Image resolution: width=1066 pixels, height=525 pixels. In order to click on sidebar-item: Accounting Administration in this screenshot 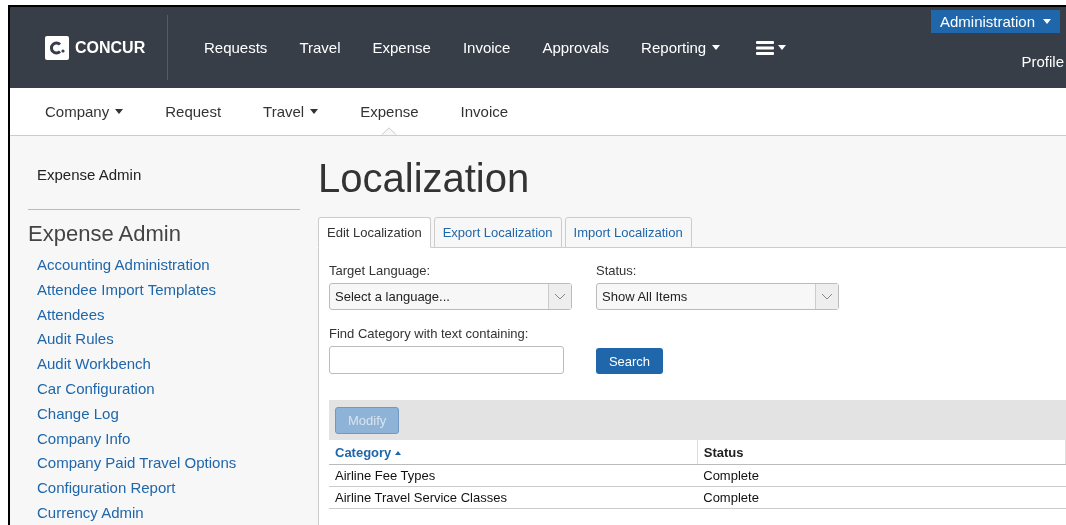, I will do `click(168, 265)`.